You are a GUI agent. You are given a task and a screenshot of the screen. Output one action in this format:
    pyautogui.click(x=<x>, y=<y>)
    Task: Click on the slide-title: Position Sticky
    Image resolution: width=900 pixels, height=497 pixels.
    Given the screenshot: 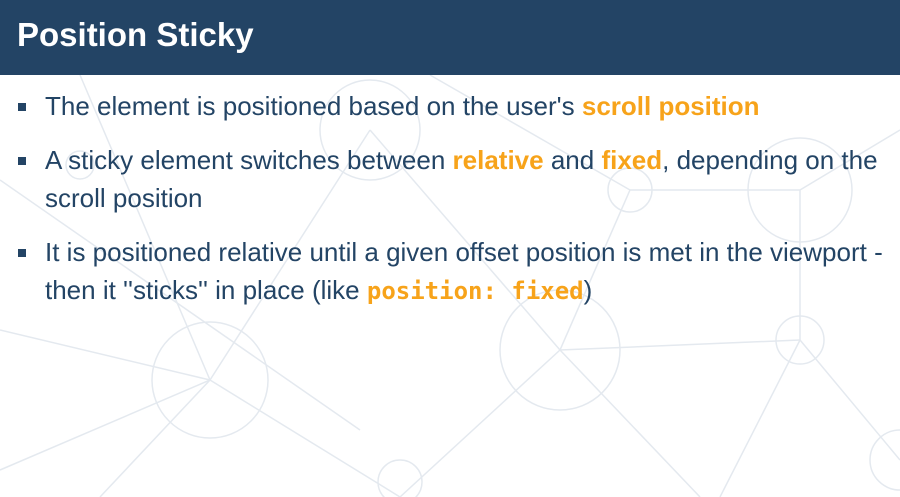 What is the action you would take?
    pyautogui.click(x=135, y=34)
    